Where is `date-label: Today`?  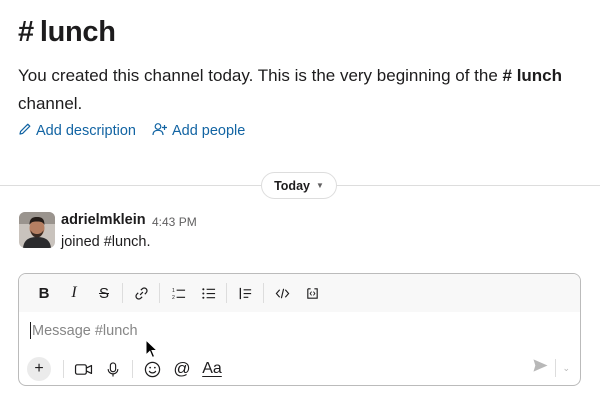 date-label: Today is located at coordinates (292, 185).